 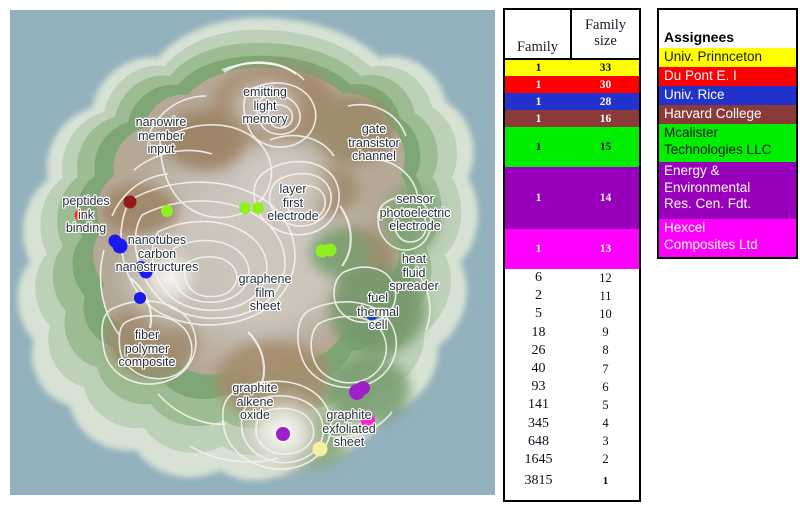 I want to click on cell-family-size: 9, so click(x=605, y=332).